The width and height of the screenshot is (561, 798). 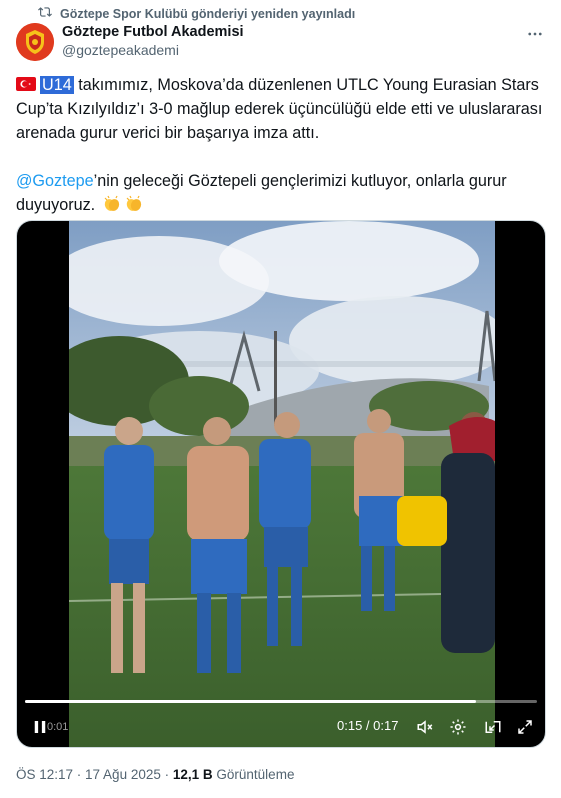 I want to click on duration: 0:17, so click(x=386, y=725).